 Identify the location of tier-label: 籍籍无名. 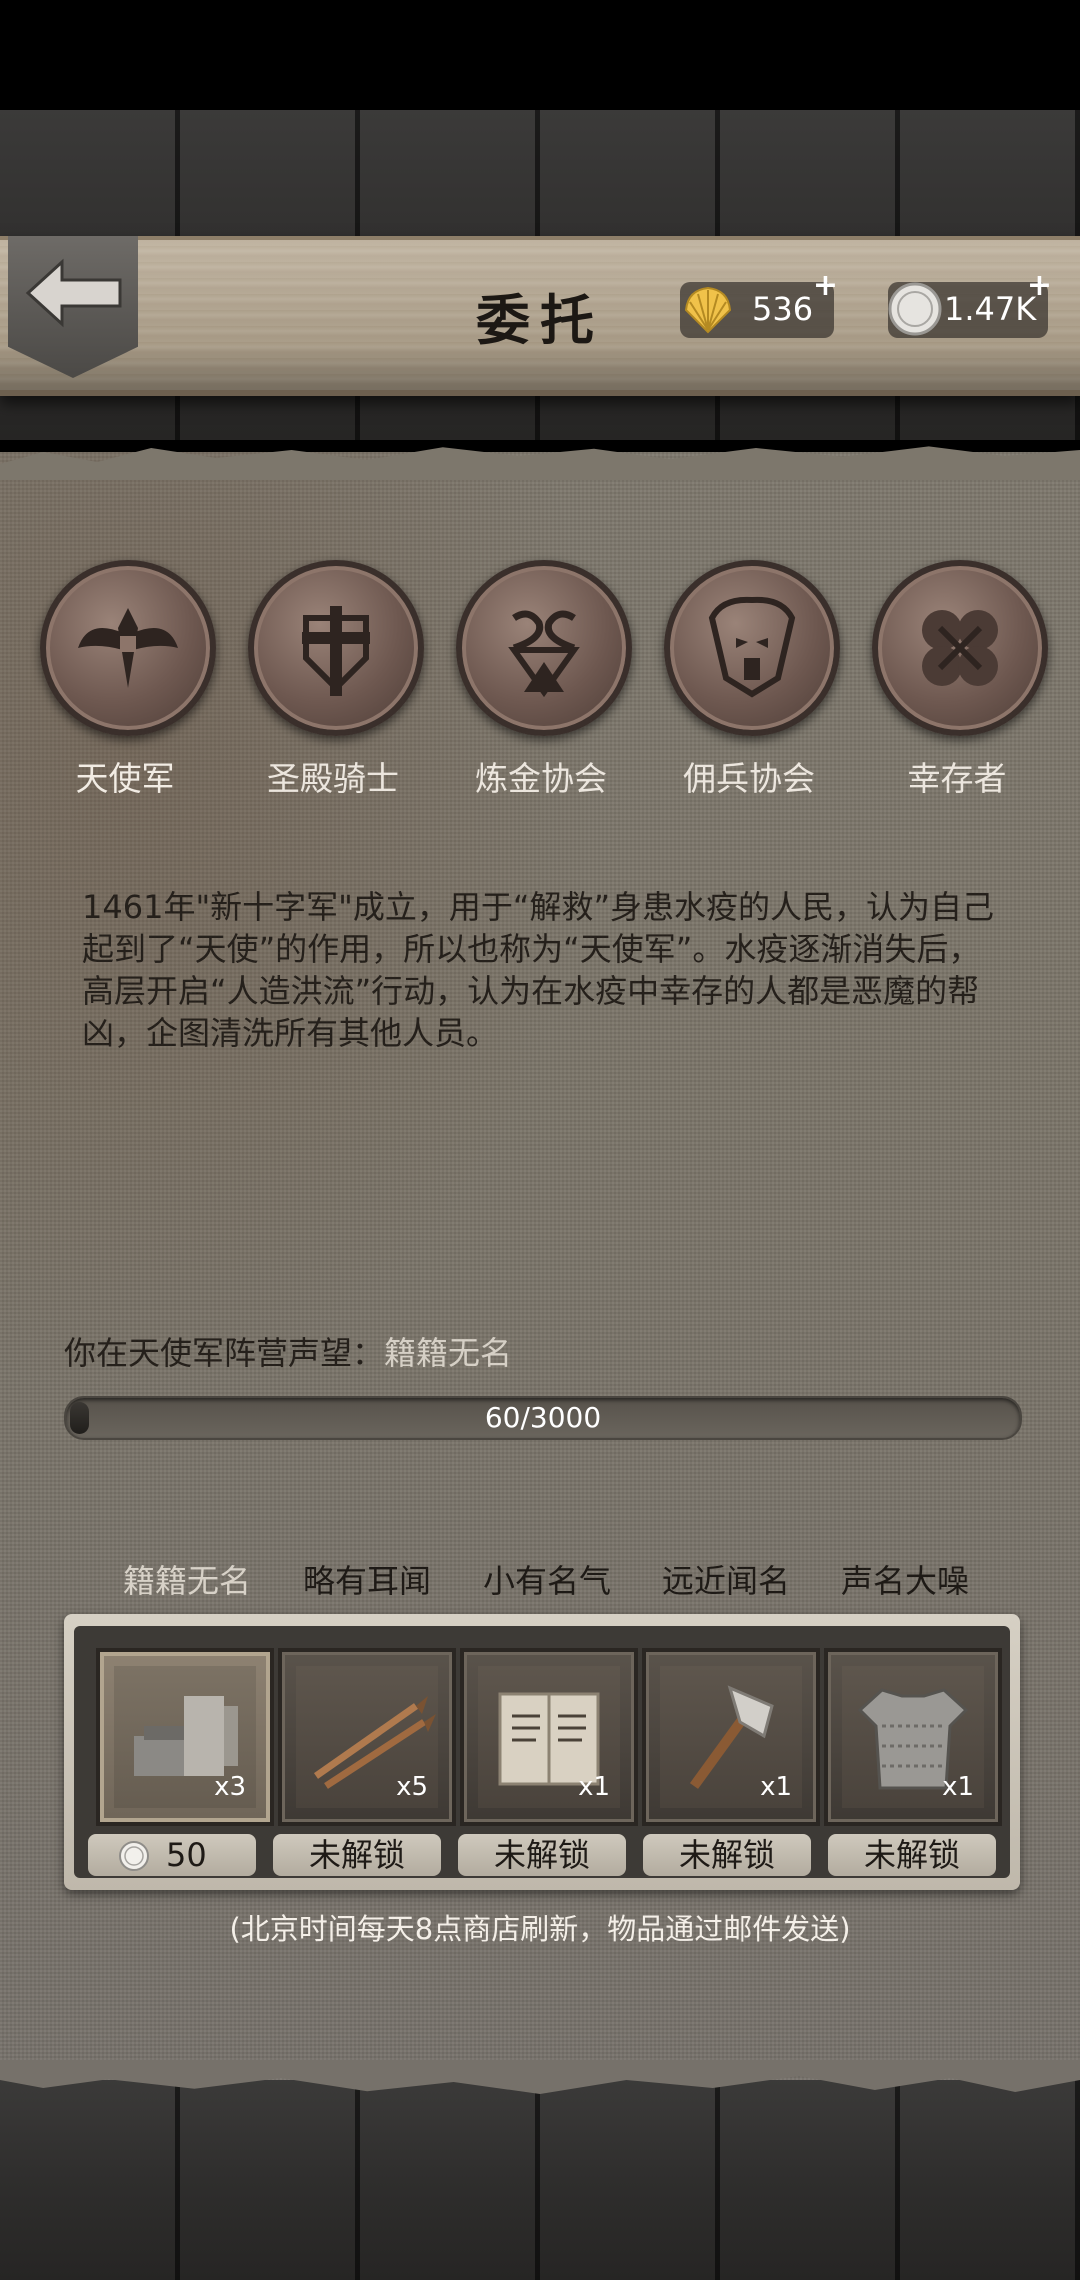
(186, 1581).